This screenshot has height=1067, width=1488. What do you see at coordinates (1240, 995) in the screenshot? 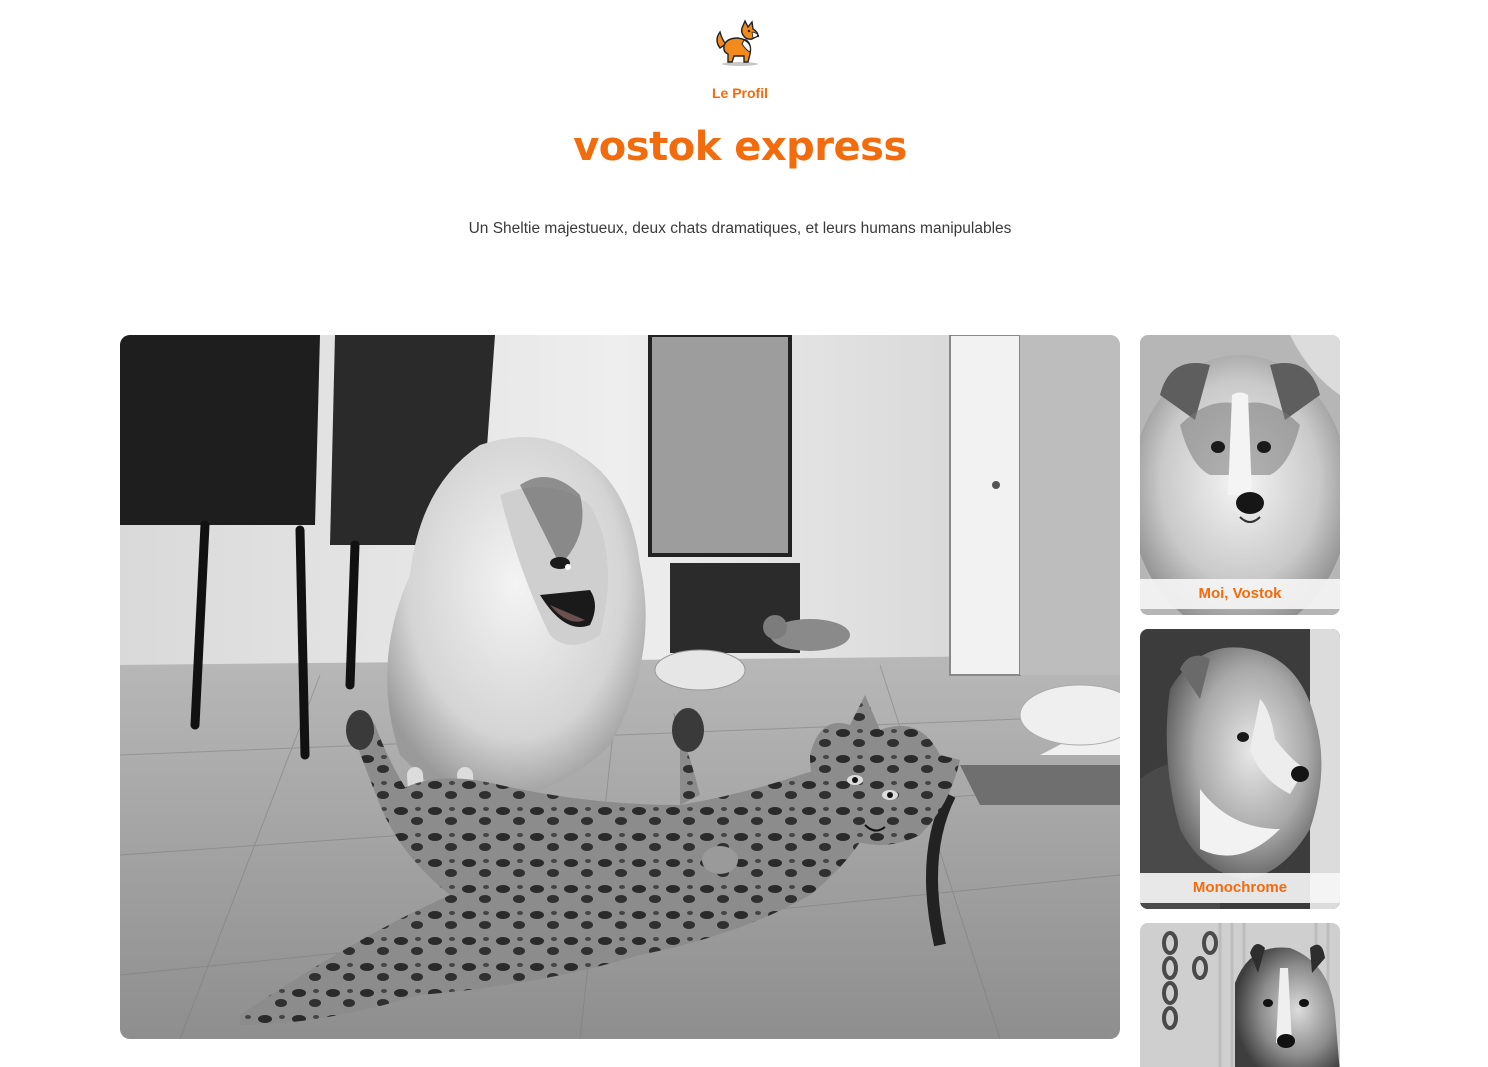
I see `thumbnail-swing` at bounding box center [1240, 995].